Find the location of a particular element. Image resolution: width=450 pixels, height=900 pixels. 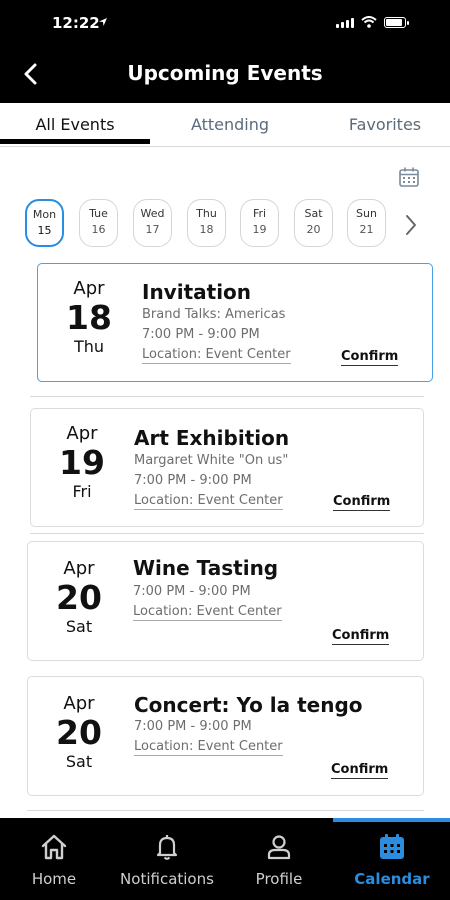

day-number: 21 is located at coordinates (366, 229).